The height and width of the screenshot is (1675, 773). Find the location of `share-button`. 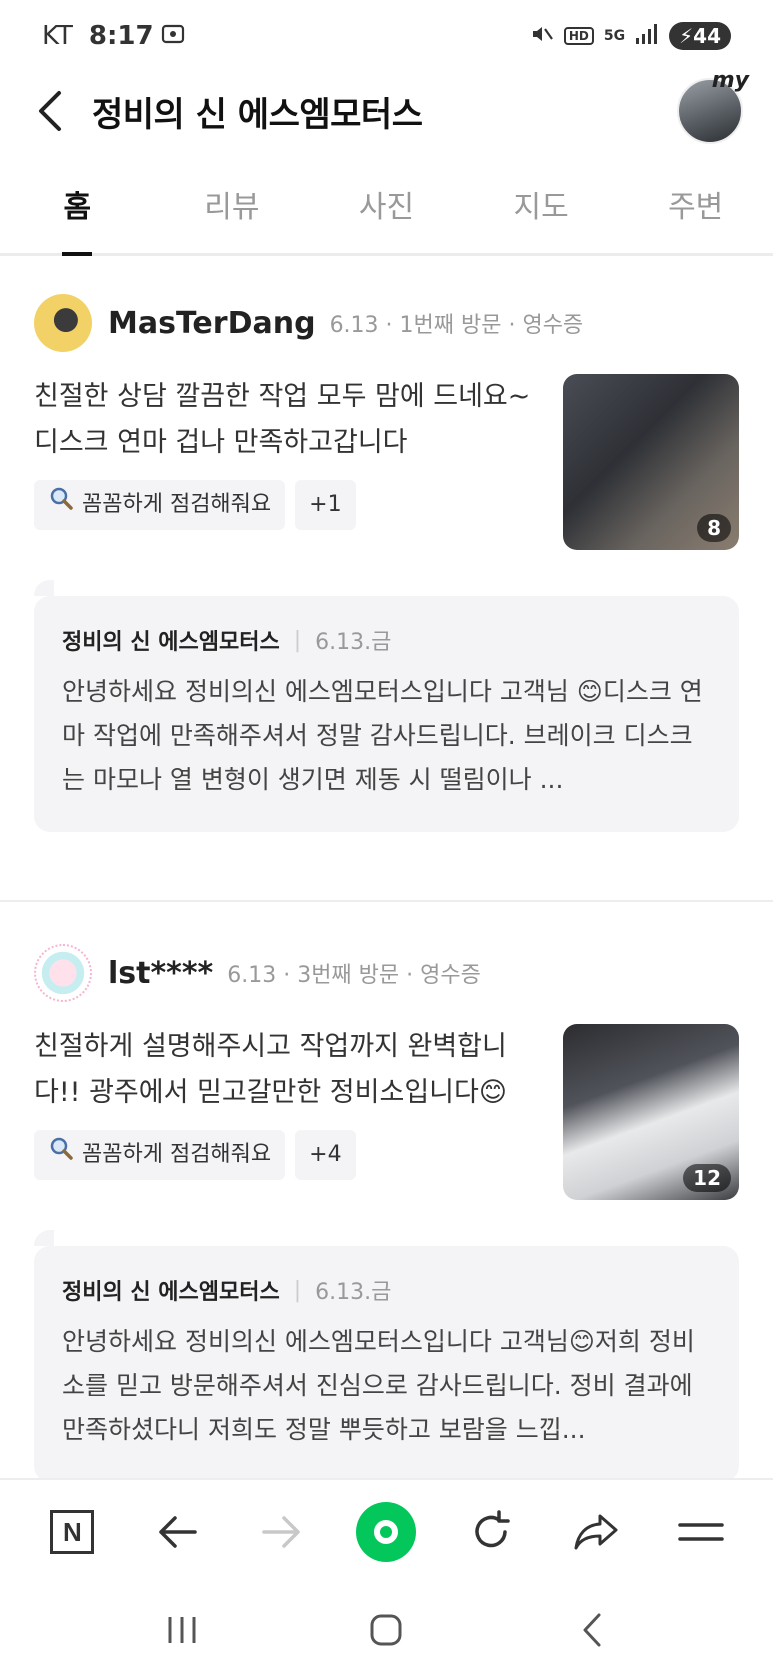

share-button is located at coordinates (596, 1532).